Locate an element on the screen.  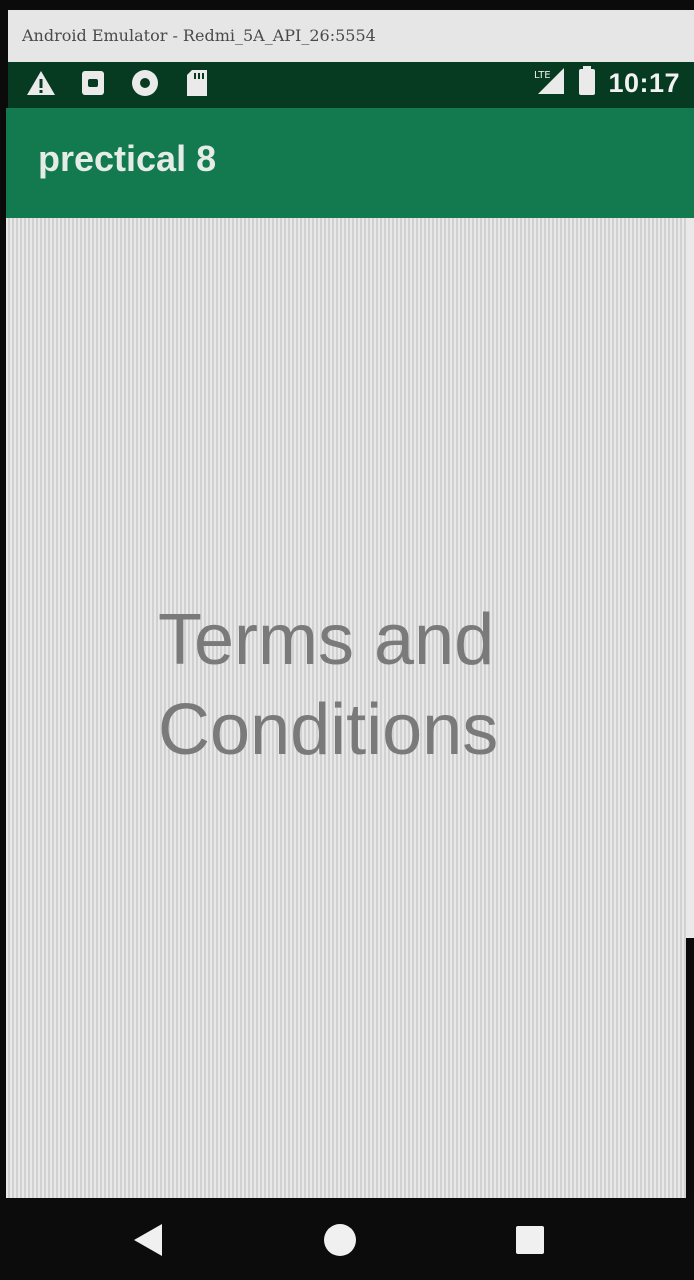
home-button is located at coordinates (340, 1242).